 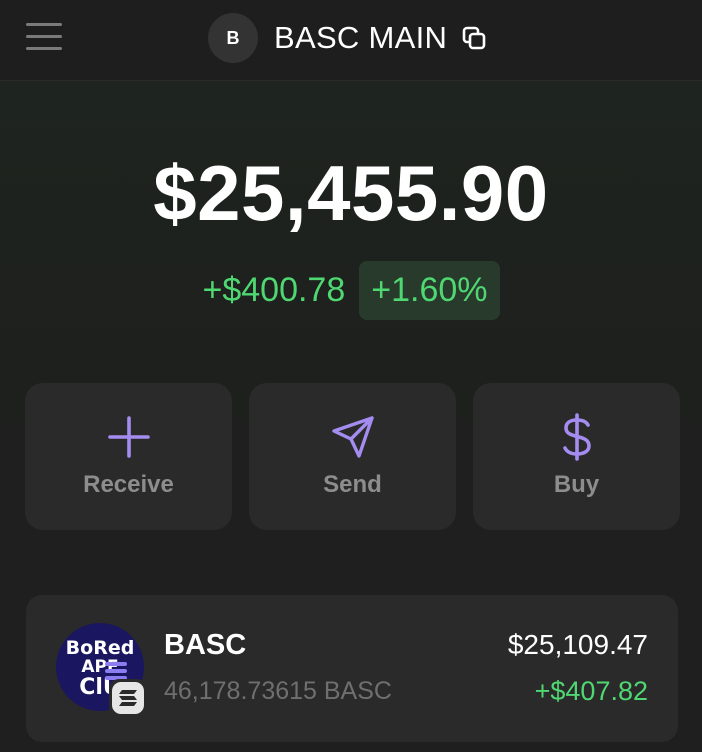 I want to click on balance-change-percent: +1.60%, so click(x=429, y=290).